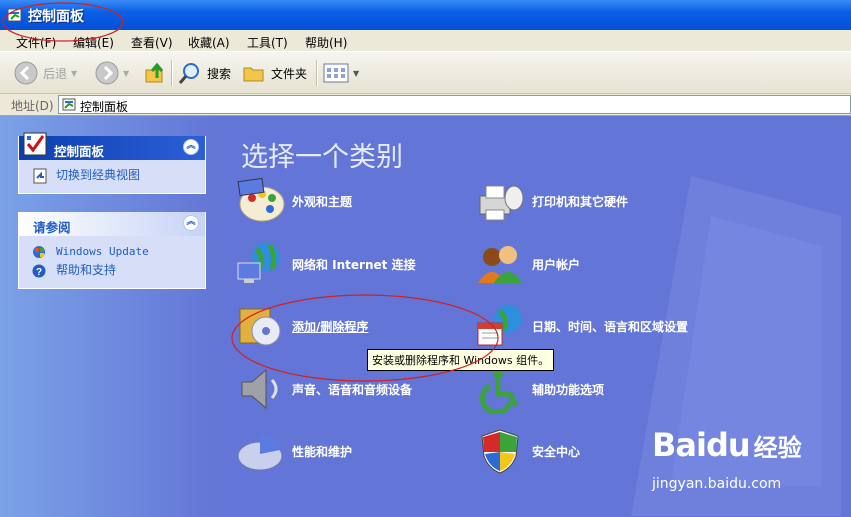 The image size is (851, 517). Describe the element at coordinates (552, 201) in the screenshot. I see `category-printers-hardware: 打印机和其它硬件` at that location.